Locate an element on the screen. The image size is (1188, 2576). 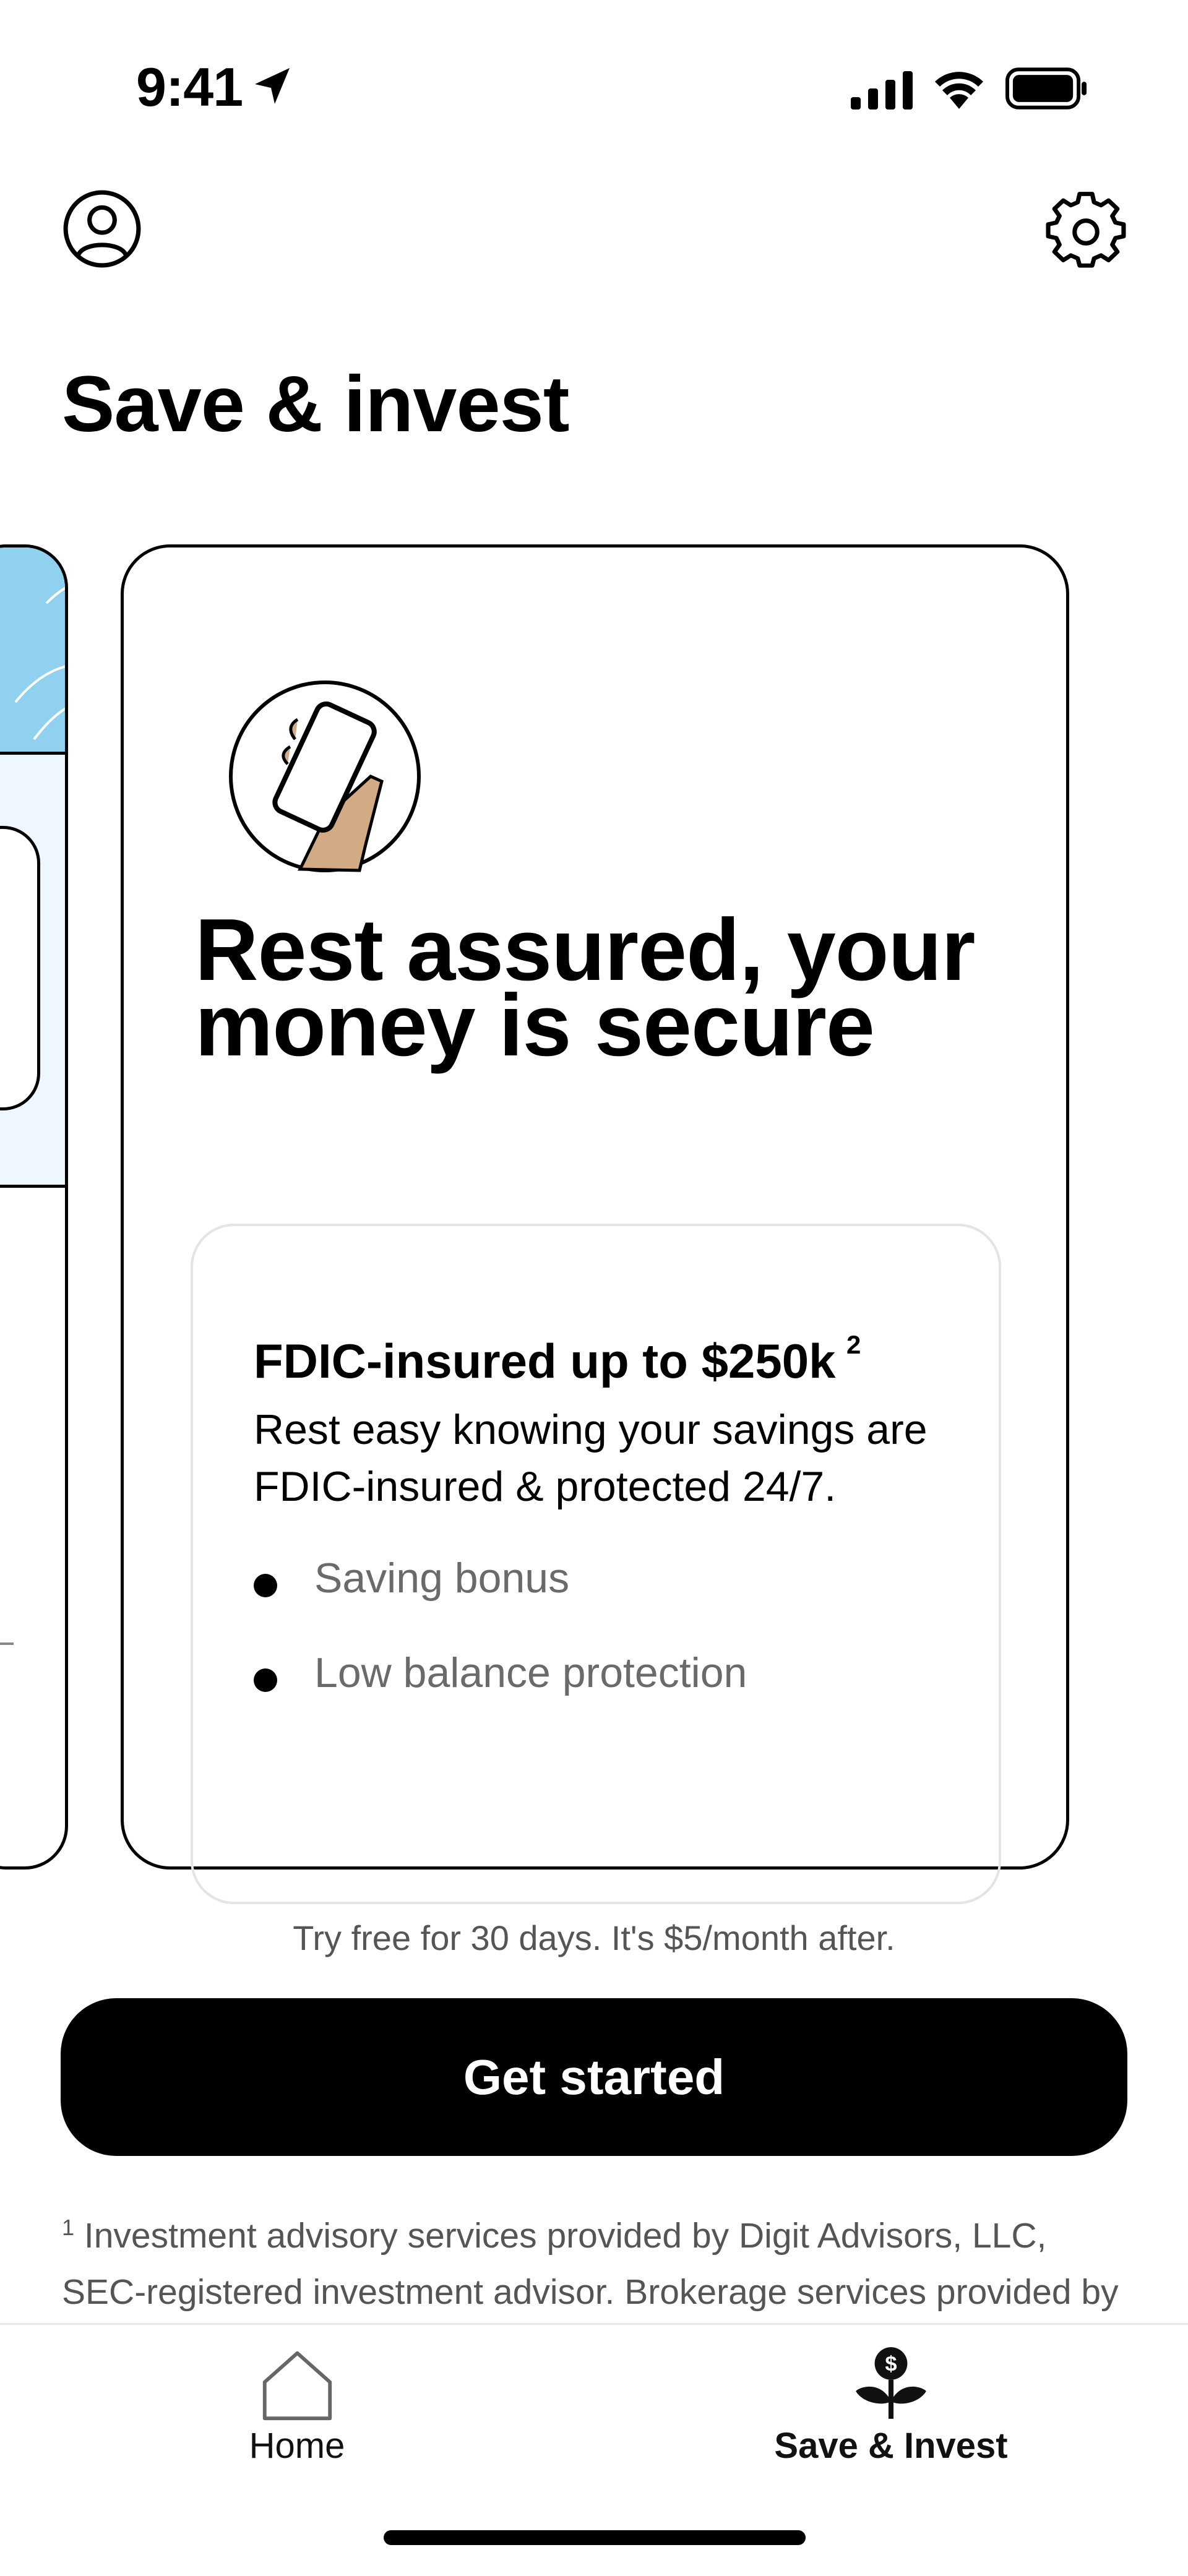
footnote-marker: 1 is located at coordinates (68, 2227).